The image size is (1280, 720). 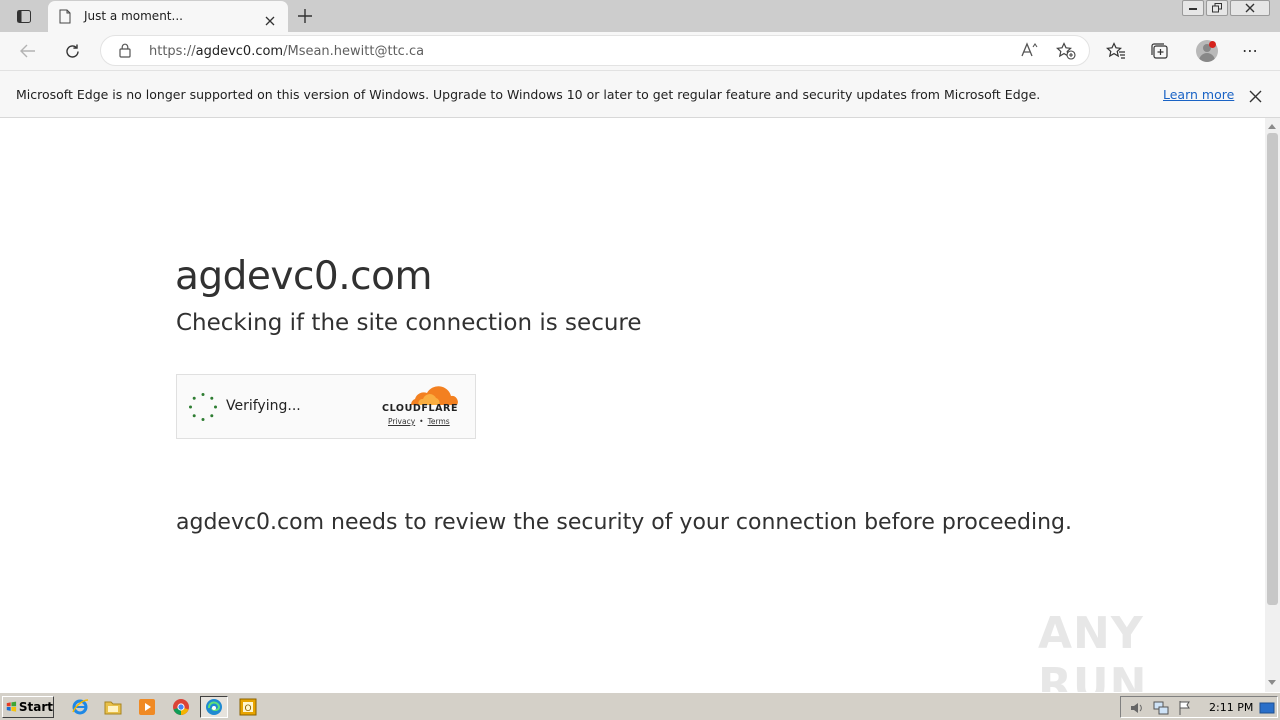 I want to click on network-icon, so click(x=1161, y=708).